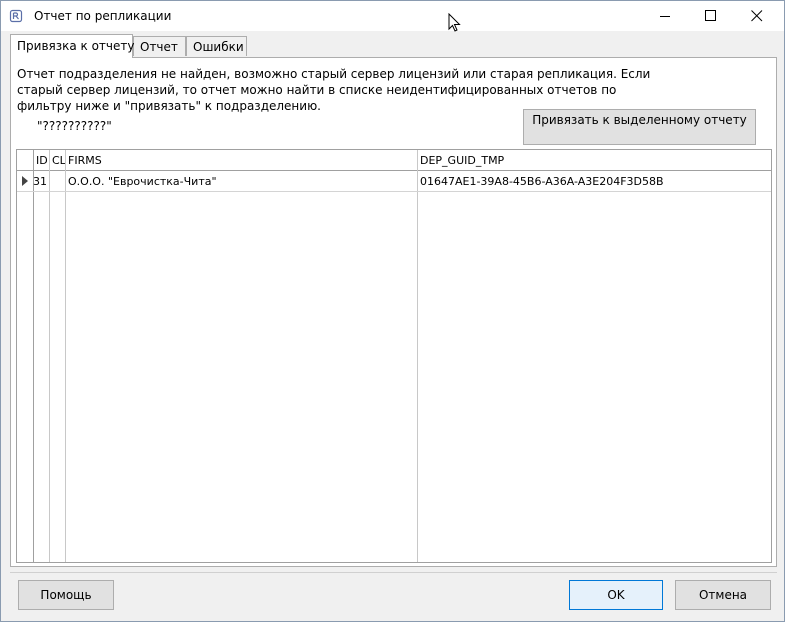  I want to click on column-header-firms: FIRMS, so click(241, 160).